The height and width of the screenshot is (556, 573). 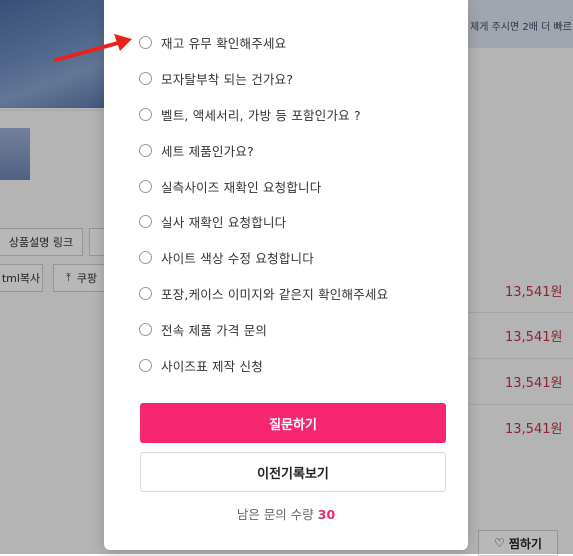 What do you see at coordinates (93, 48) in the screenshot?
I see `arrow-icon` at bounding box center [93, 48].